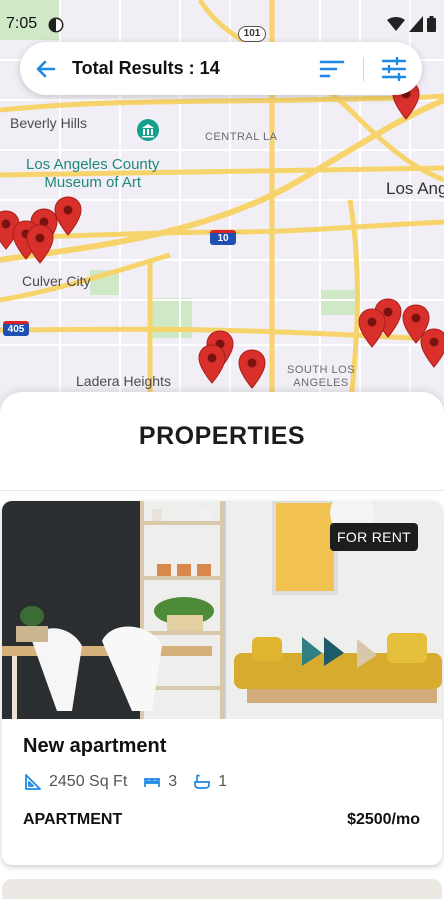  Describe the element at coordinates (16, 328) in the screenshot. I see `i-405-shield: 405` at that location.